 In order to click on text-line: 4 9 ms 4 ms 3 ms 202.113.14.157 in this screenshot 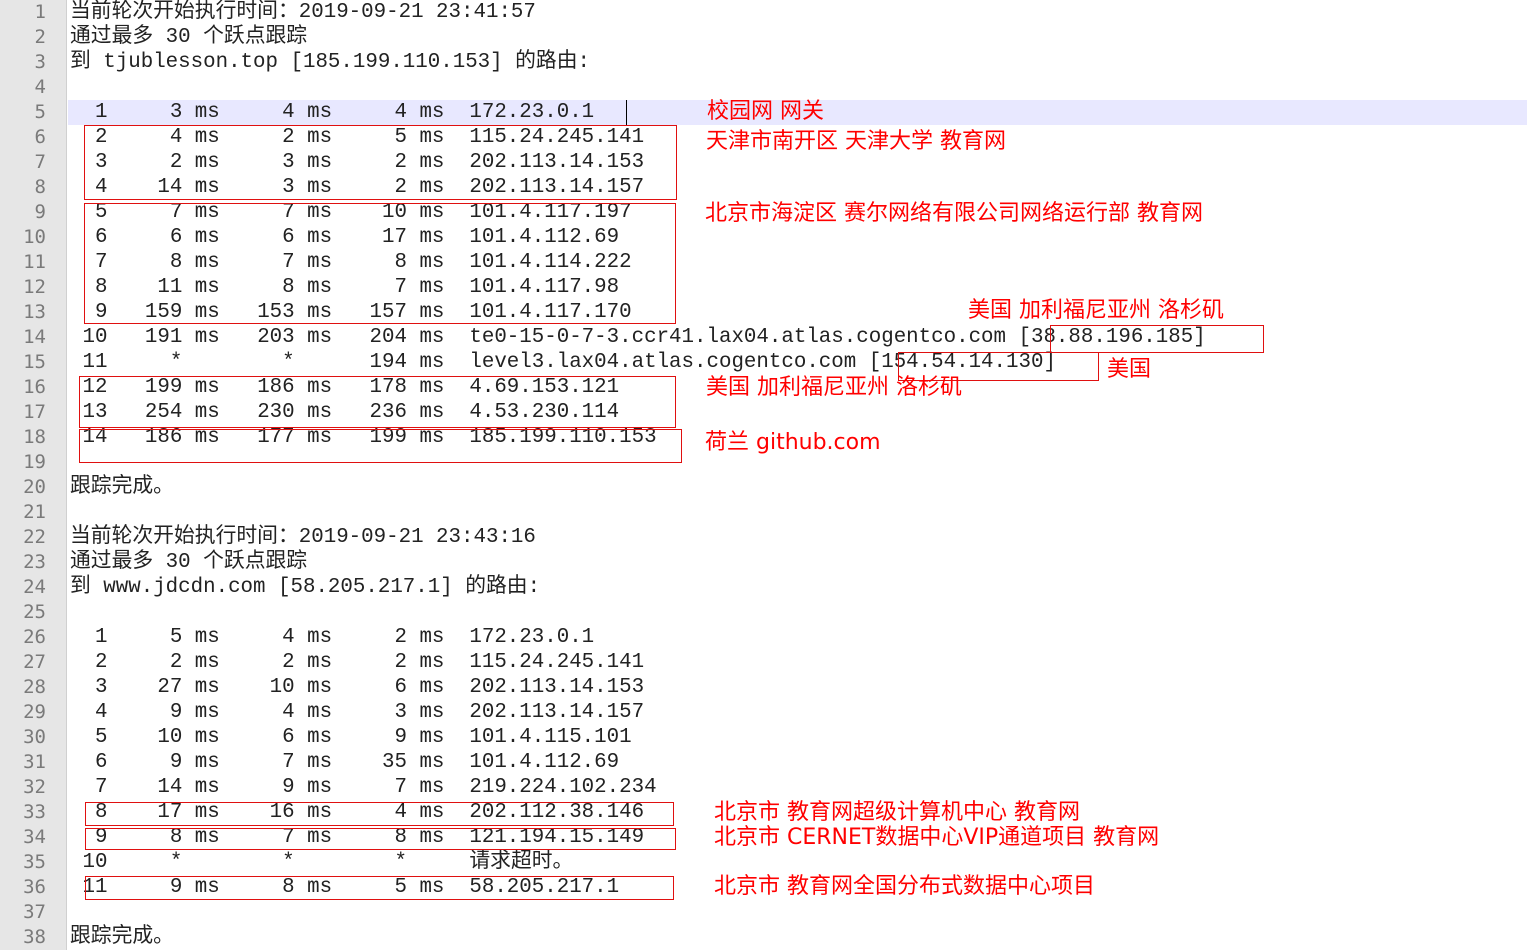, I will do `click(357, 712)`.